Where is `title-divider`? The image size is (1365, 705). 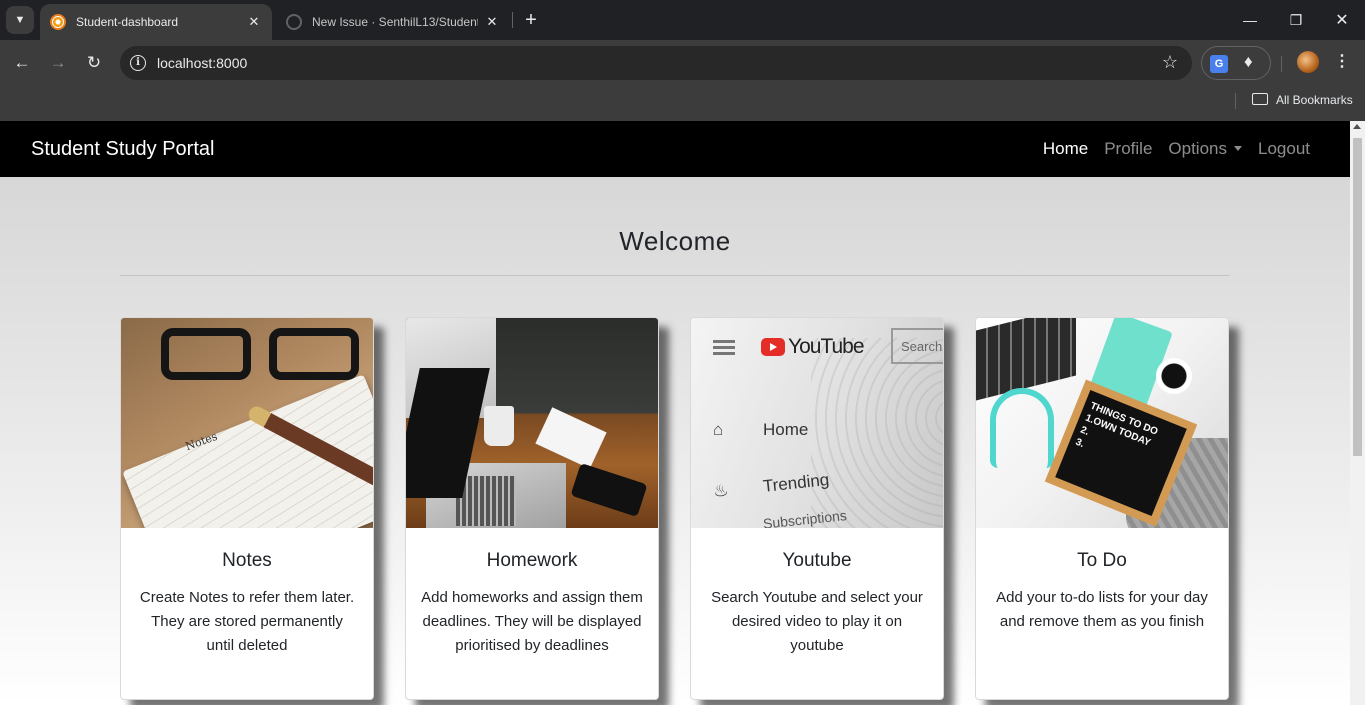 title-divider is located at coordinates (675, 275).